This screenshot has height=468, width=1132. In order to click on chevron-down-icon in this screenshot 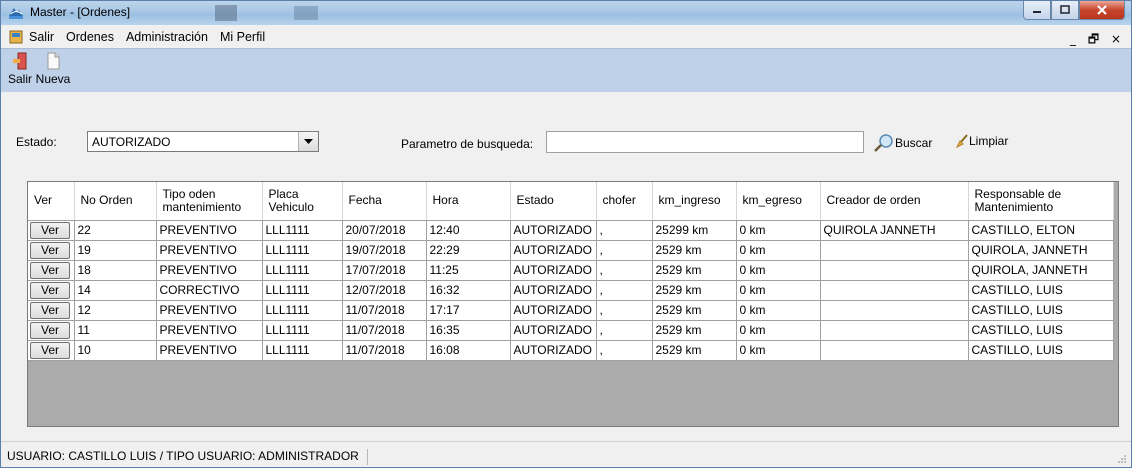, I will do `click(308, 141)`.